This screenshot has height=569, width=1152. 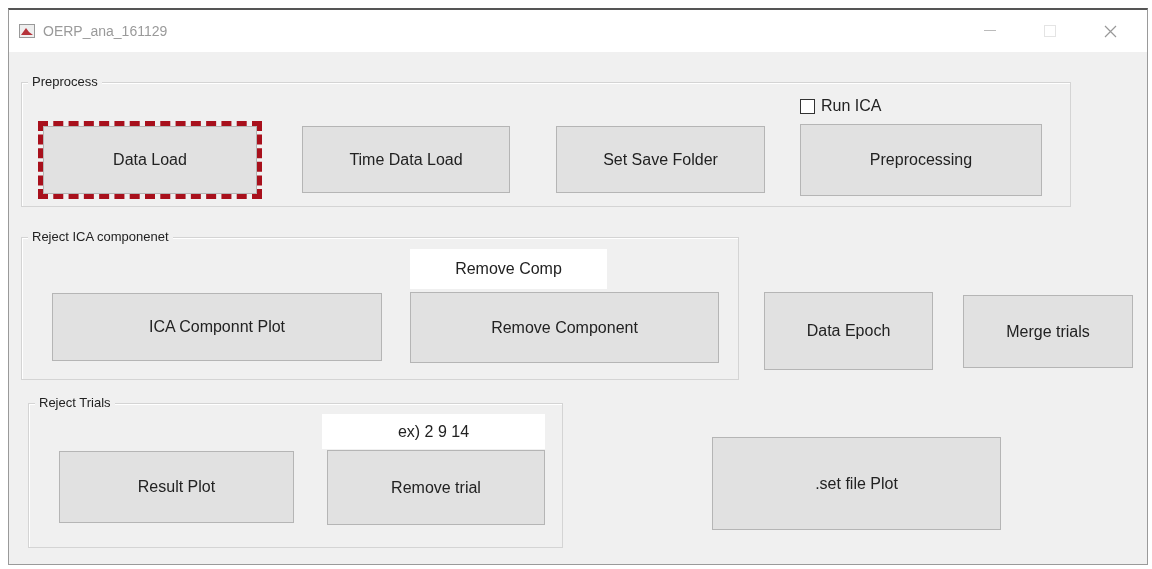 What do you see at coordinates (100, 236) in the screenshot?
I see `panel-title: Reject ICA componenet` at bounding box center [100, 236].